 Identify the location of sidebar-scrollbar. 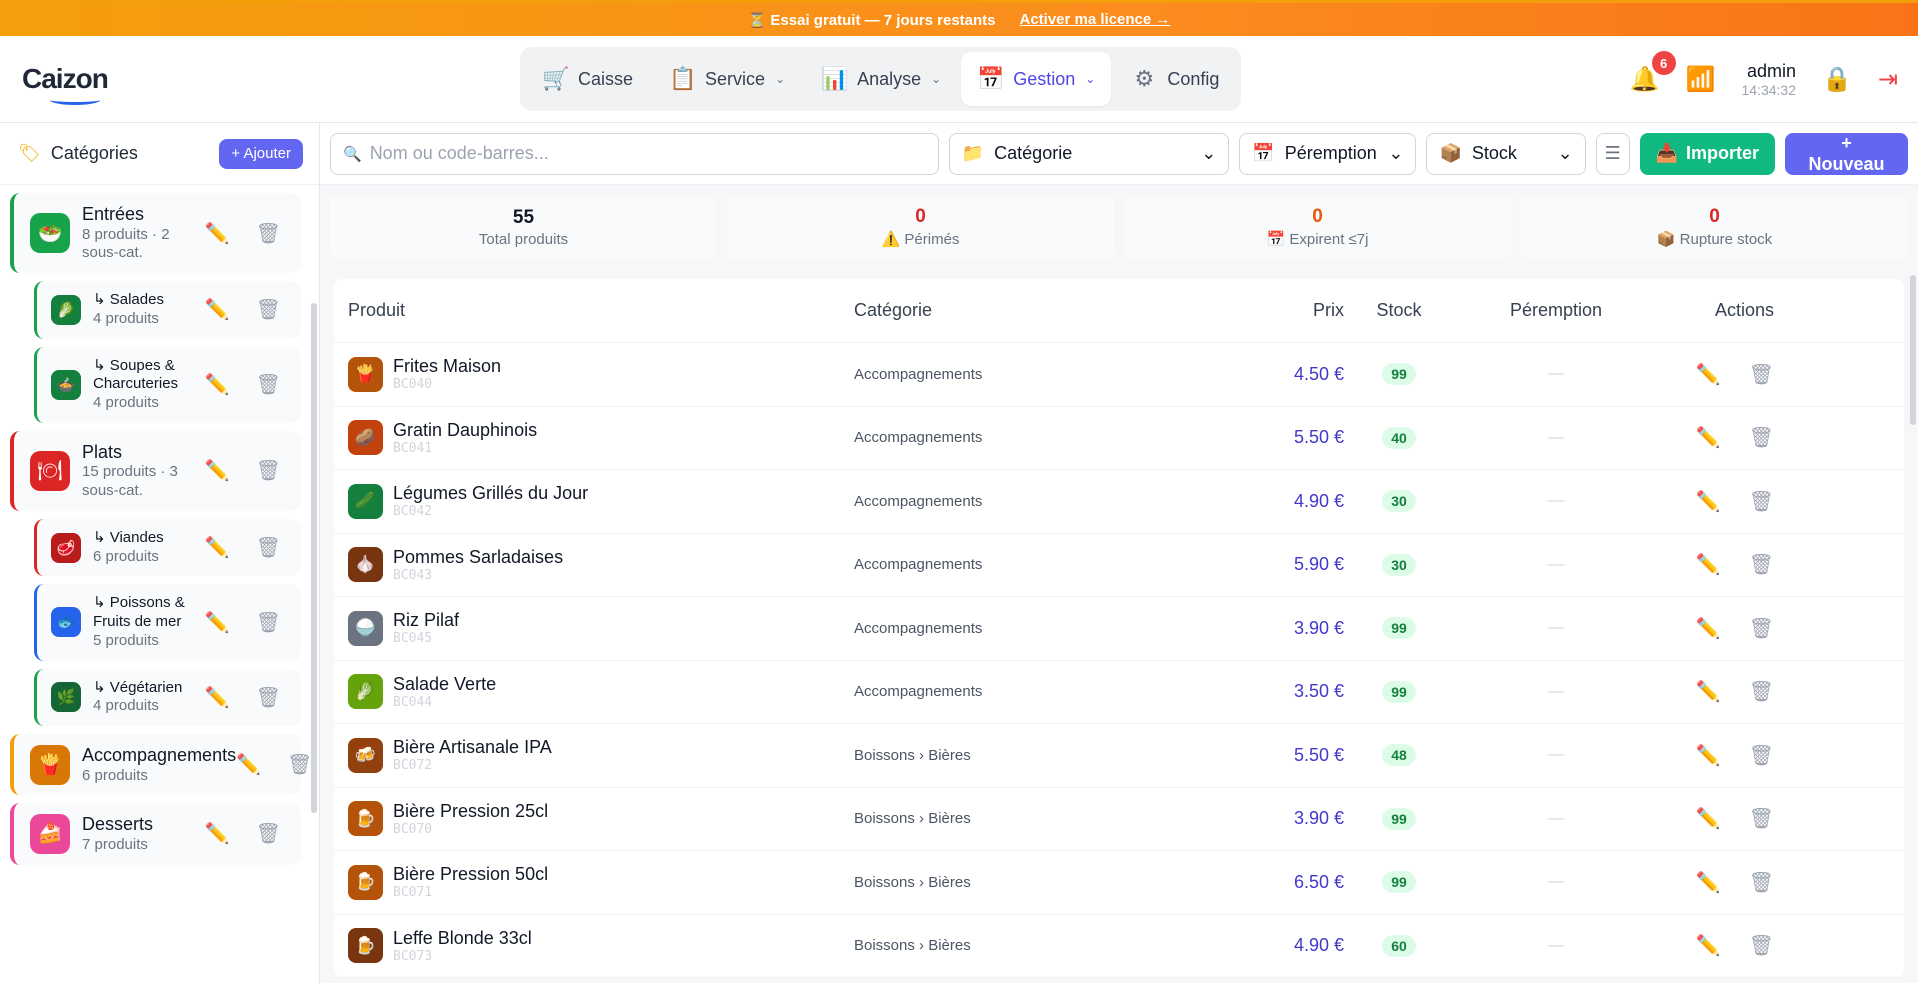
(314, 558).